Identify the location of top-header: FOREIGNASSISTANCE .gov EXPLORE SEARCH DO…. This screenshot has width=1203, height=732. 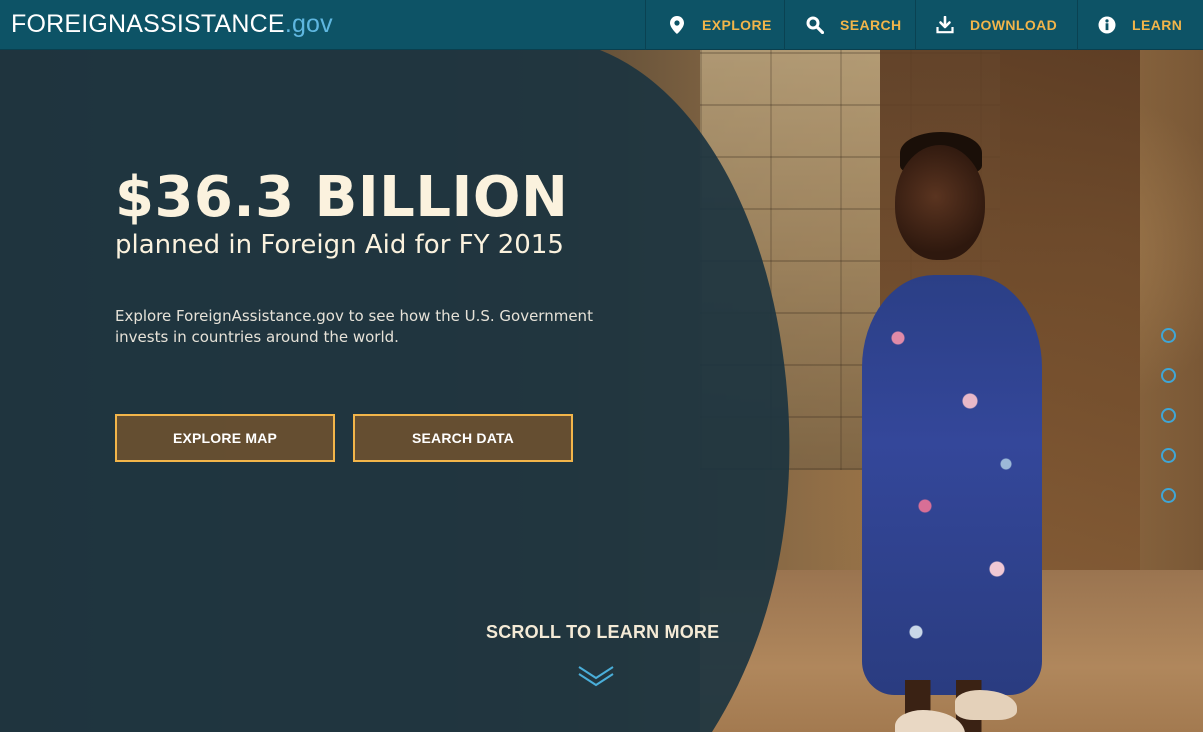
(601, 25).